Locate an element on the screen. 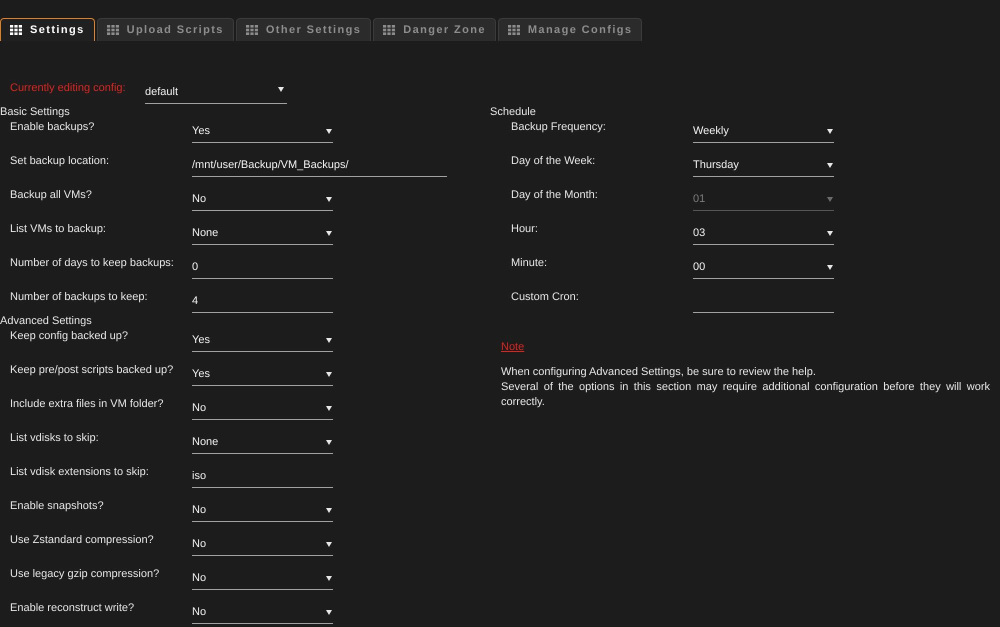 The image size is (1000, 627). dropdown: 03 is located at coordinates (763, 234).